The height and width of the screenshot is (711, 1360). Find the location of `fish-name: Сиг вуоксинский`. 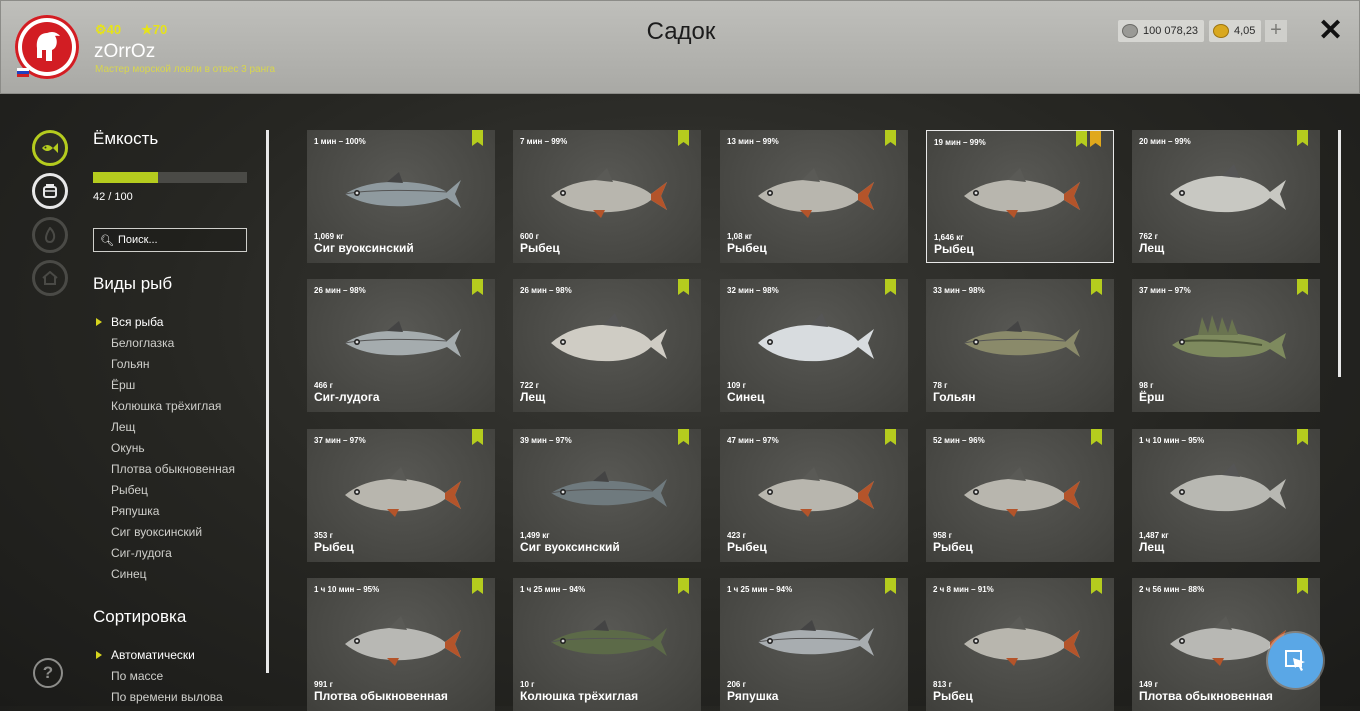

fish-name: Сиг вуоксинский is located at coordinates (364, 248).